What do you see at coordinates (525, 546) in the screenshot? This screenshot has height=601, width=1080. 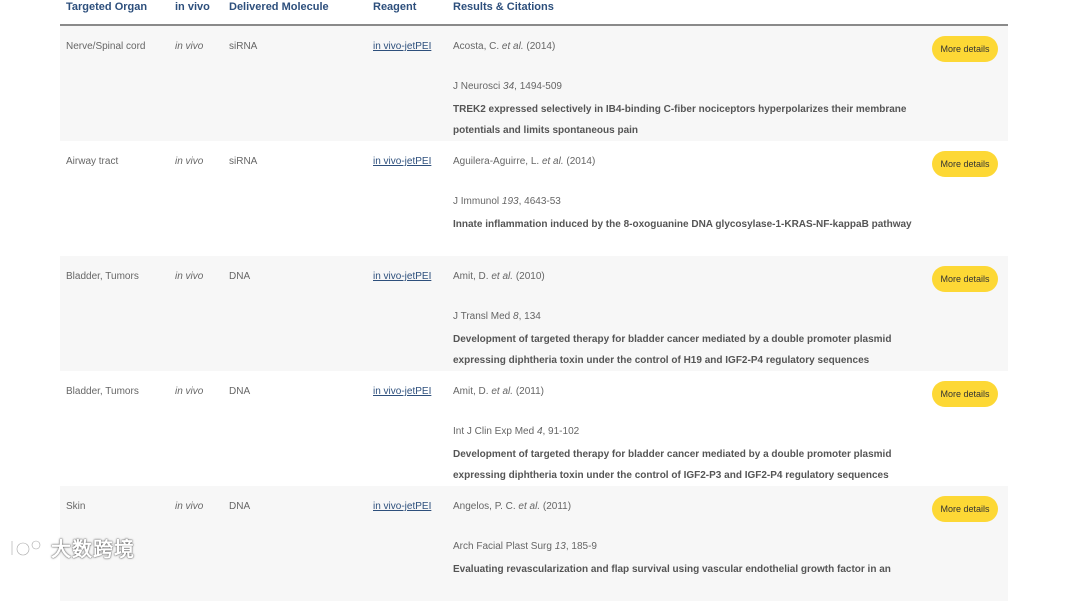 I see `citation-journal: Arch Facial Plast Surg 13, 185-9` at bounding box center [525, 546].